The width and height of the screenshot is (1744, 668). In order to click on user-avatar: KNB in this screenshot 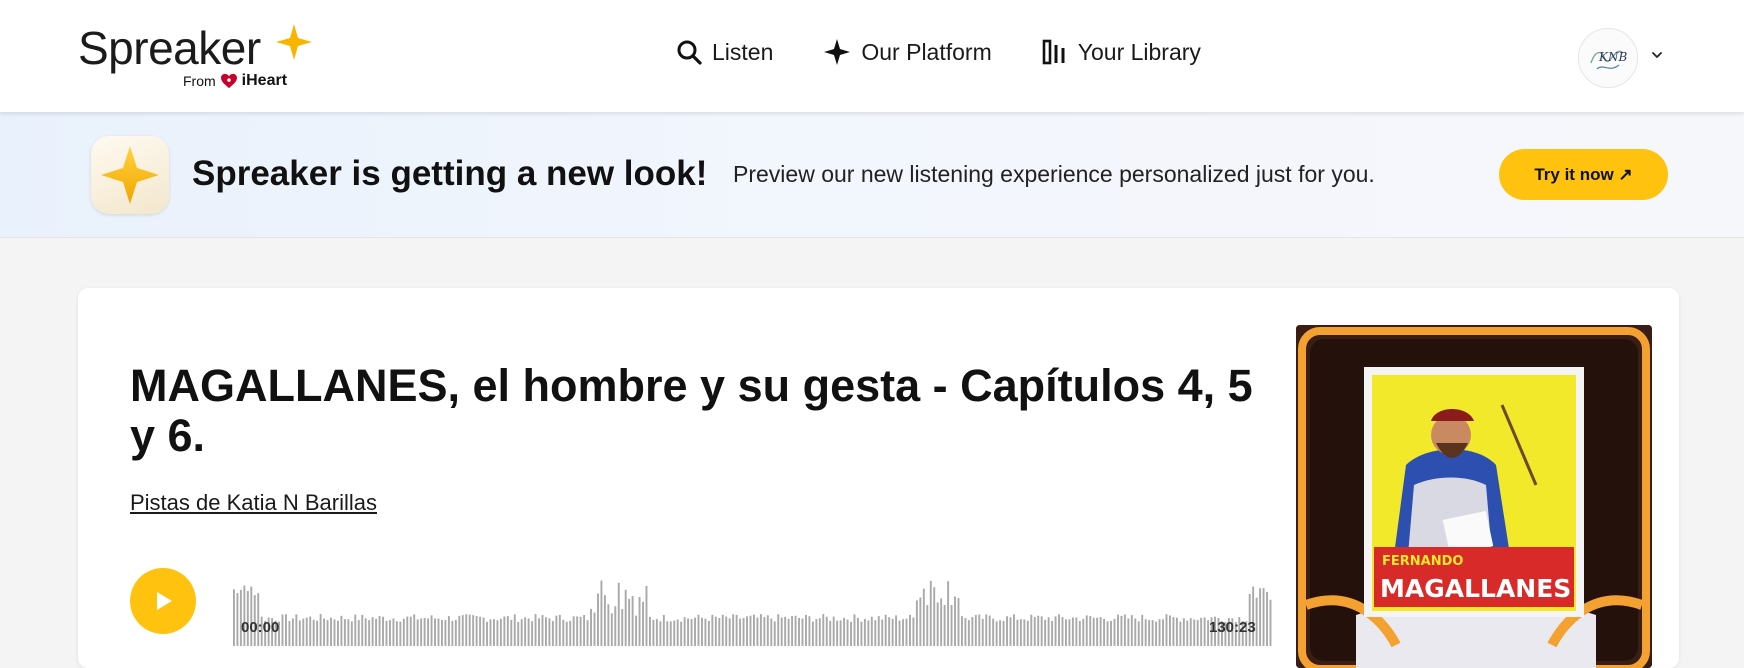, I will do `click(1608, 58)`.